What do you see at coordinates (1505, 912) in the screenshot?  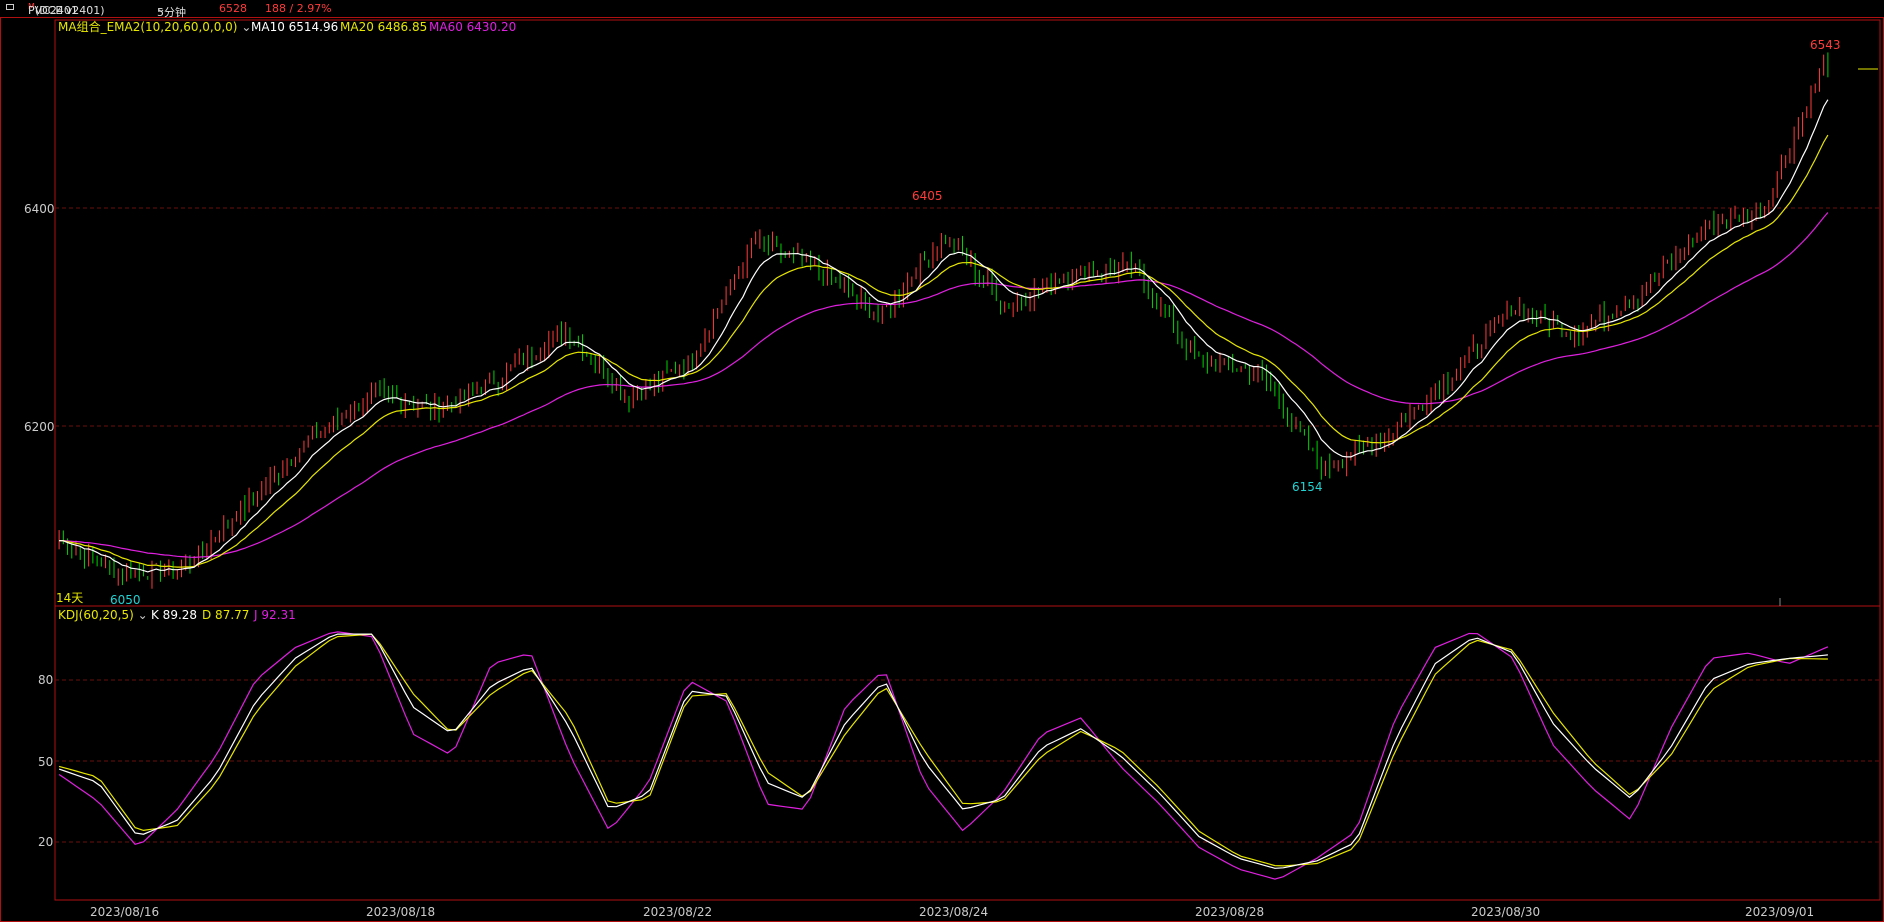 I see `x-tick-2023/08/30: 2023/08/30` at bounding box center [1505, 912].